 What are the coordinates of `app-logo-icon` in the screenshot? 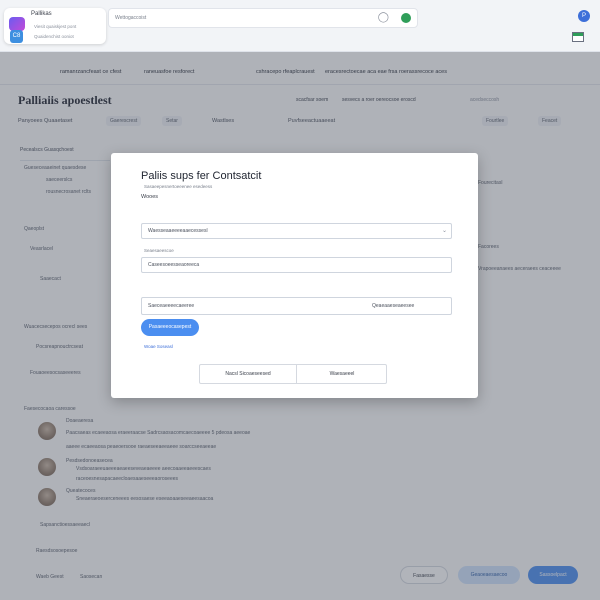 It's located at (17, 24).